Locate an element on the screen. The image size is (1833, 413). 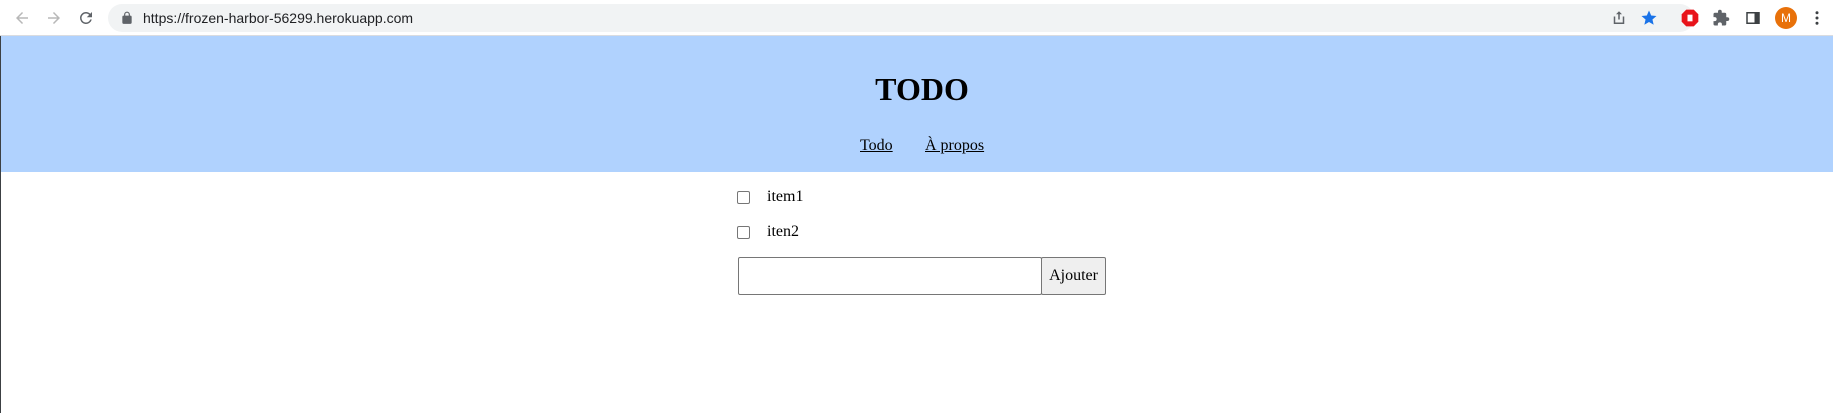
page-title: TODO is located at coordinates (922, 89).